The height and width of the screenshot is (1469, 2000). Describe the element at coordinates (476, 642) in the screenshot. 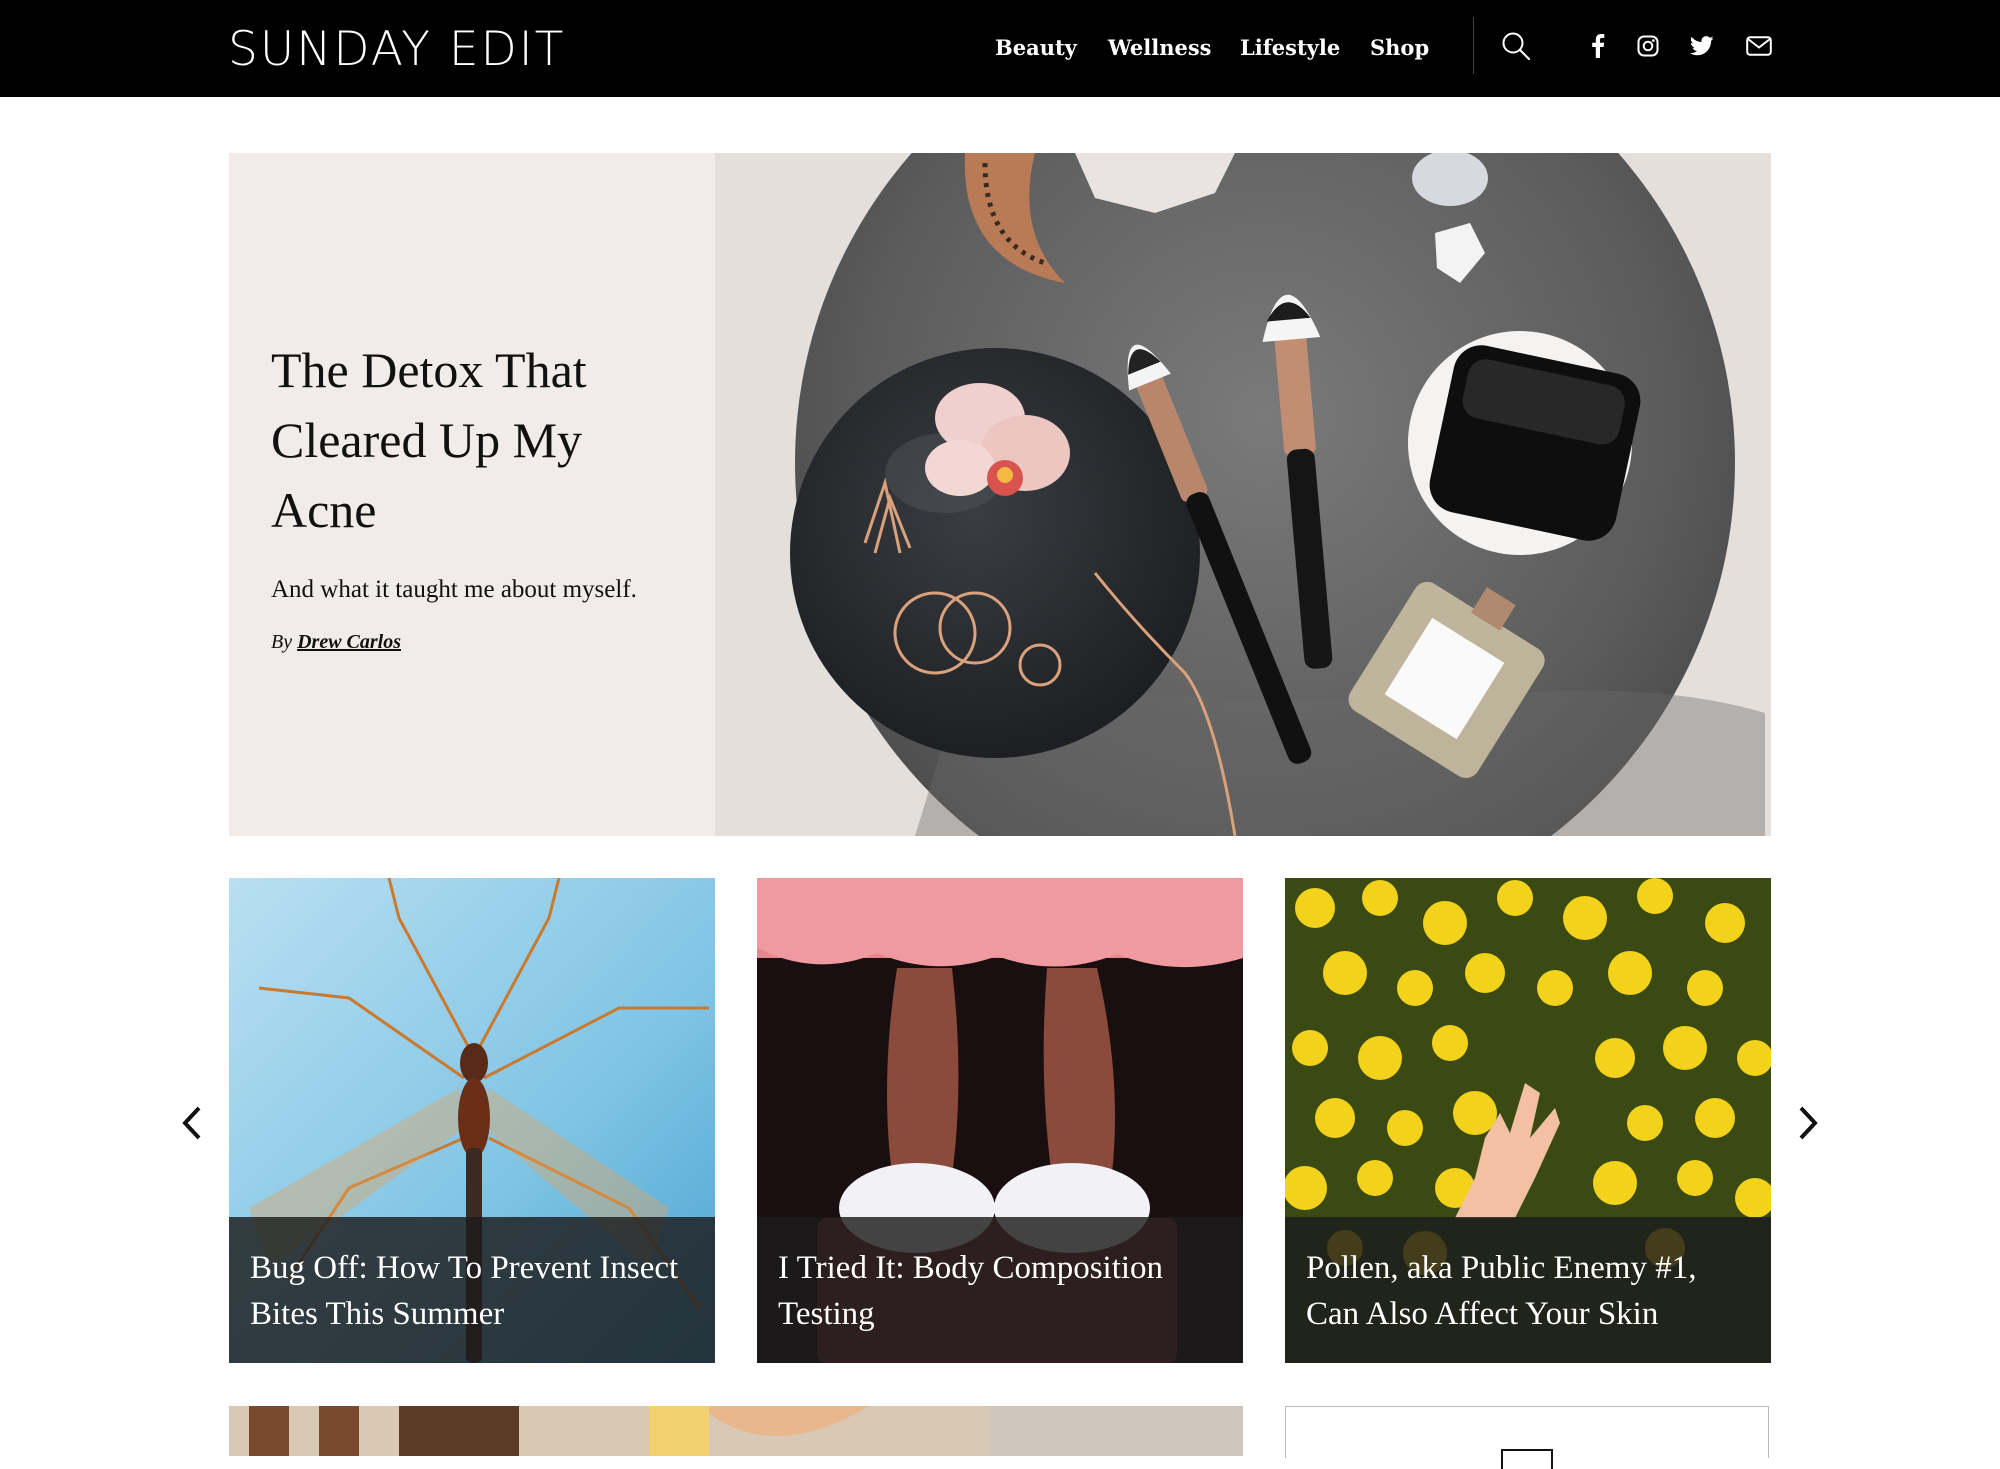

I see `hero-byline: By Drew Carlos` at that location.